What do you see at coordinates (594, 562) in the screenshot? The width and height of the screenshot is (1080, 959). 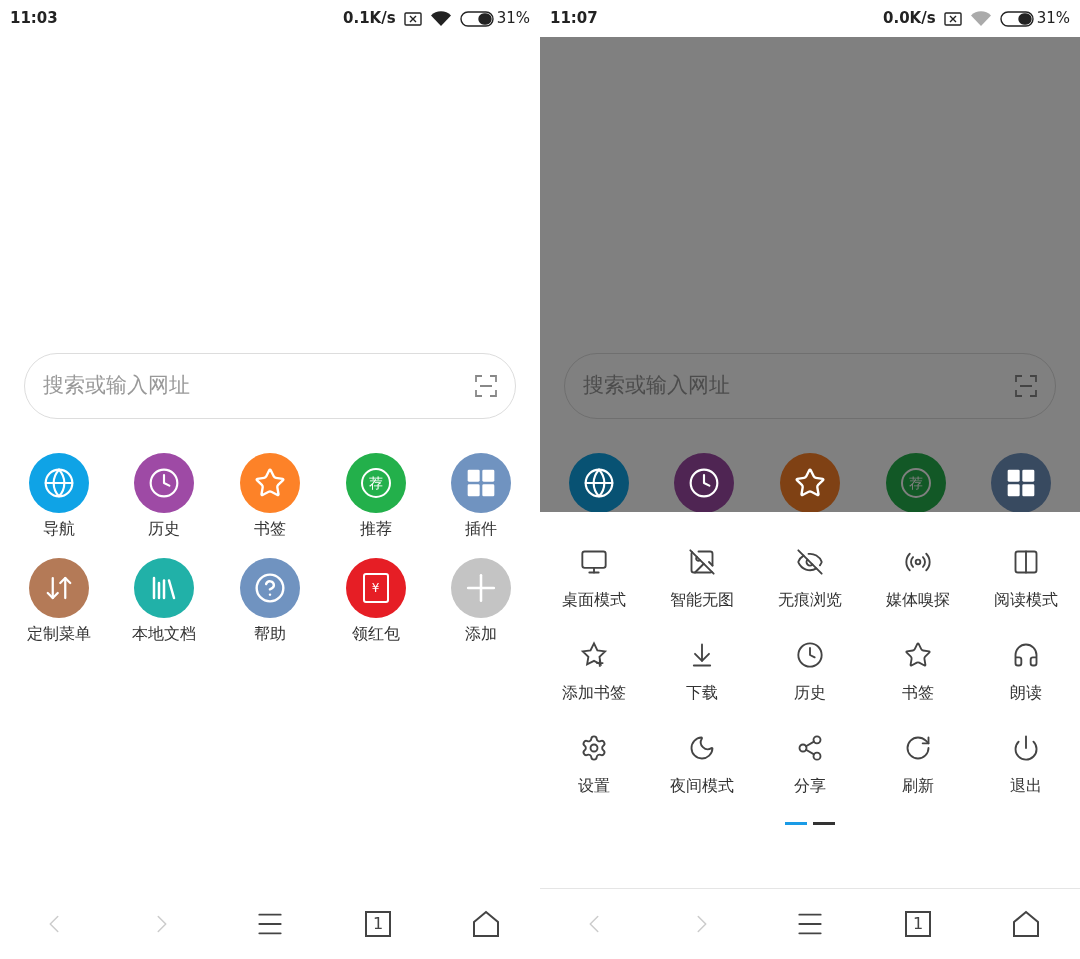 I see `monitor-icon` at bounding box center [594, 562].